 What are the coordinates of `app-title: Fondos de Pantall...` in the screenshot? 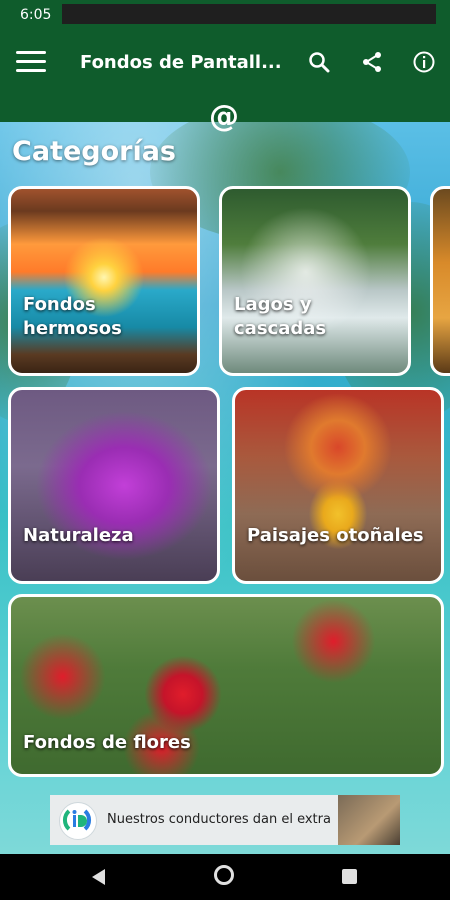 It's located at (181, 62).